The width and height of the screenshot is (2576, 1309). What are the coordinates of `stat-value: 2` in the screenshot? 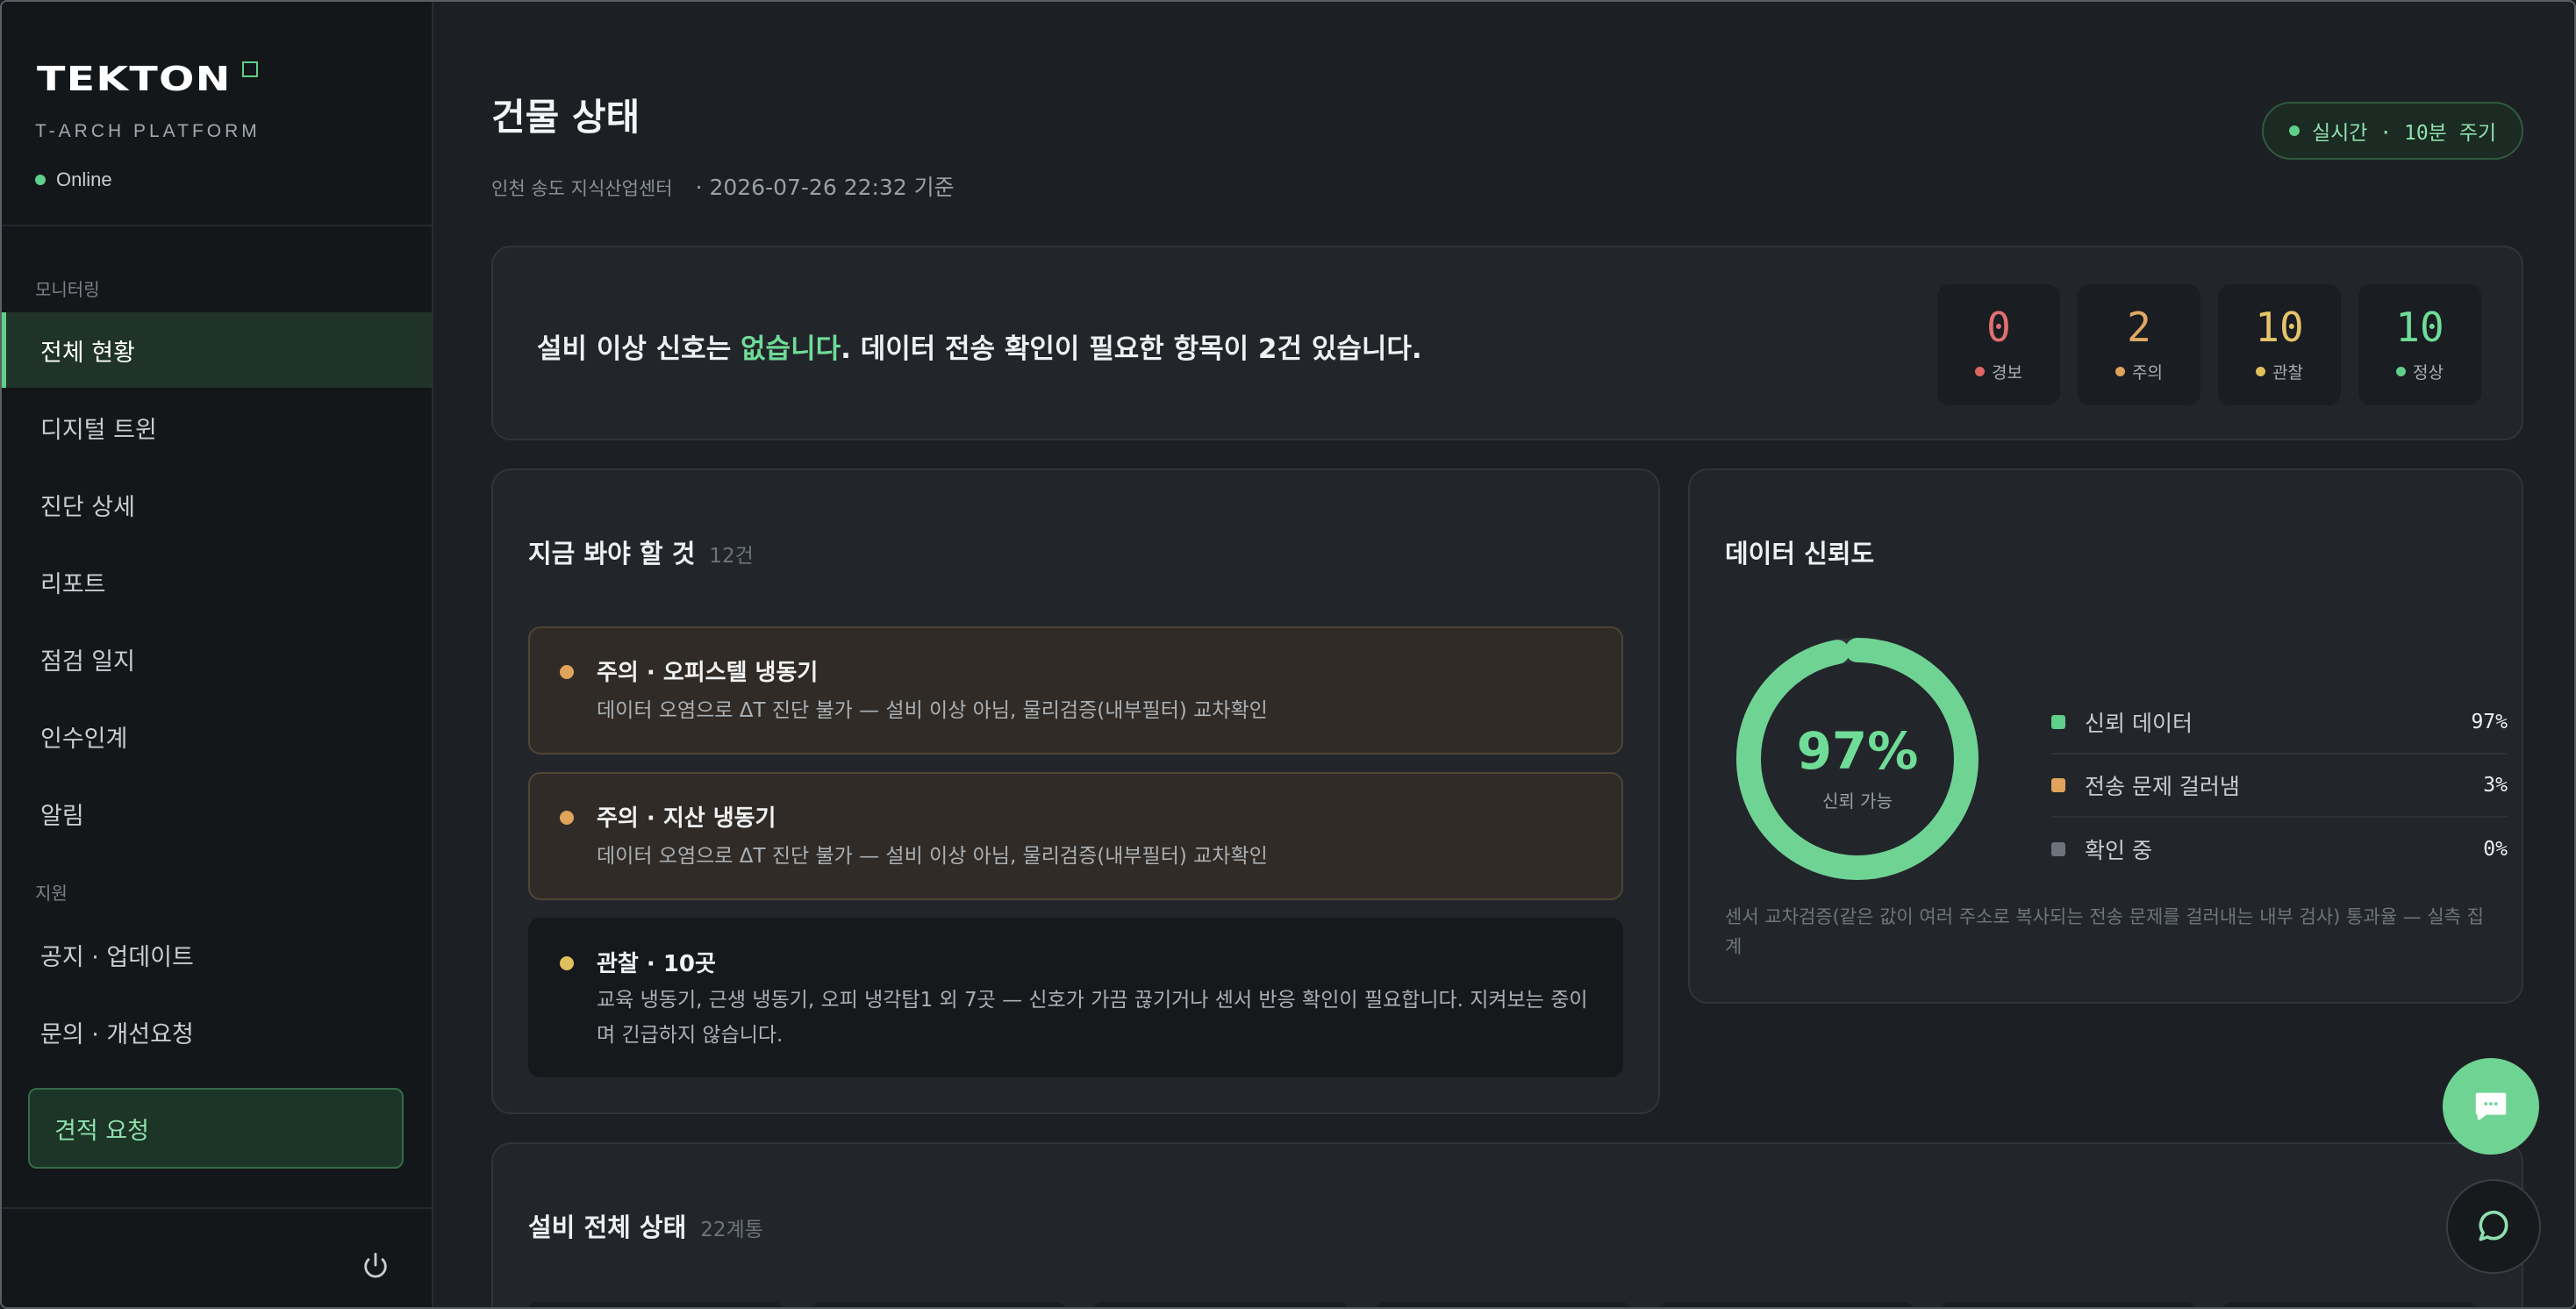 It's located at (2139, 327).